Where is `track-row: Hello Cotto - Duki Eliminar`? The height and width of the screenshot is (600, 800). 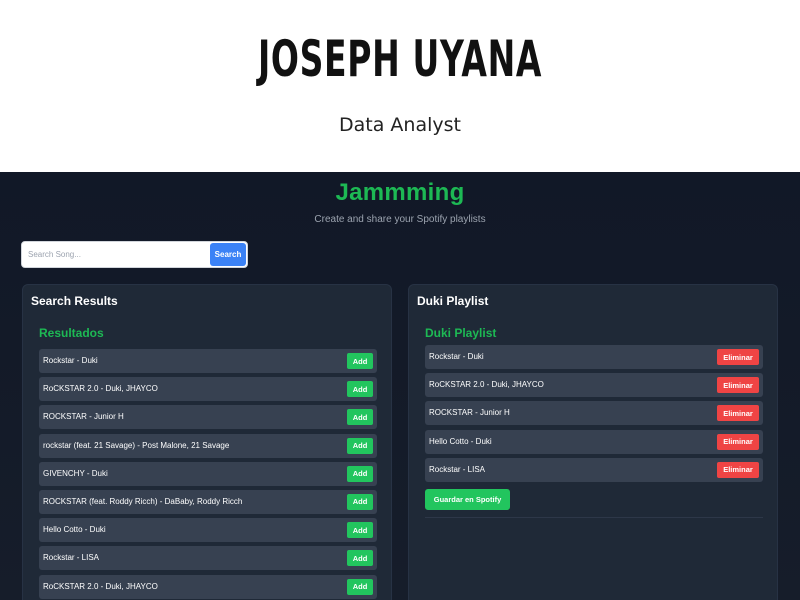 track-row: Hello Cotto - Duki Eliminar is located at coordinates (594, 441).